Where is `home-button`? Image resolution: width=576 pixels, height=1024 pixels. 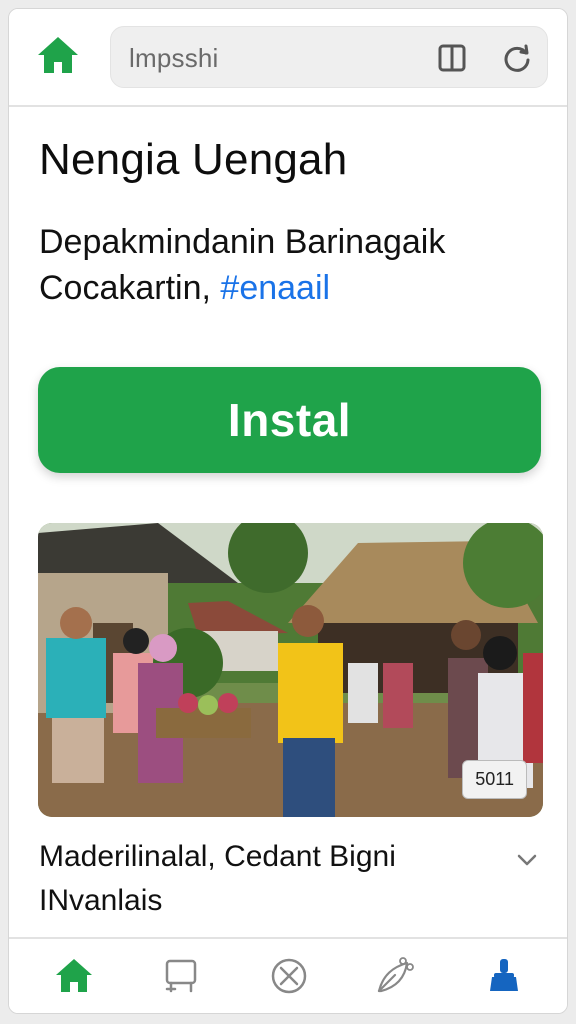 home-button is located at coordinates (58, 56).